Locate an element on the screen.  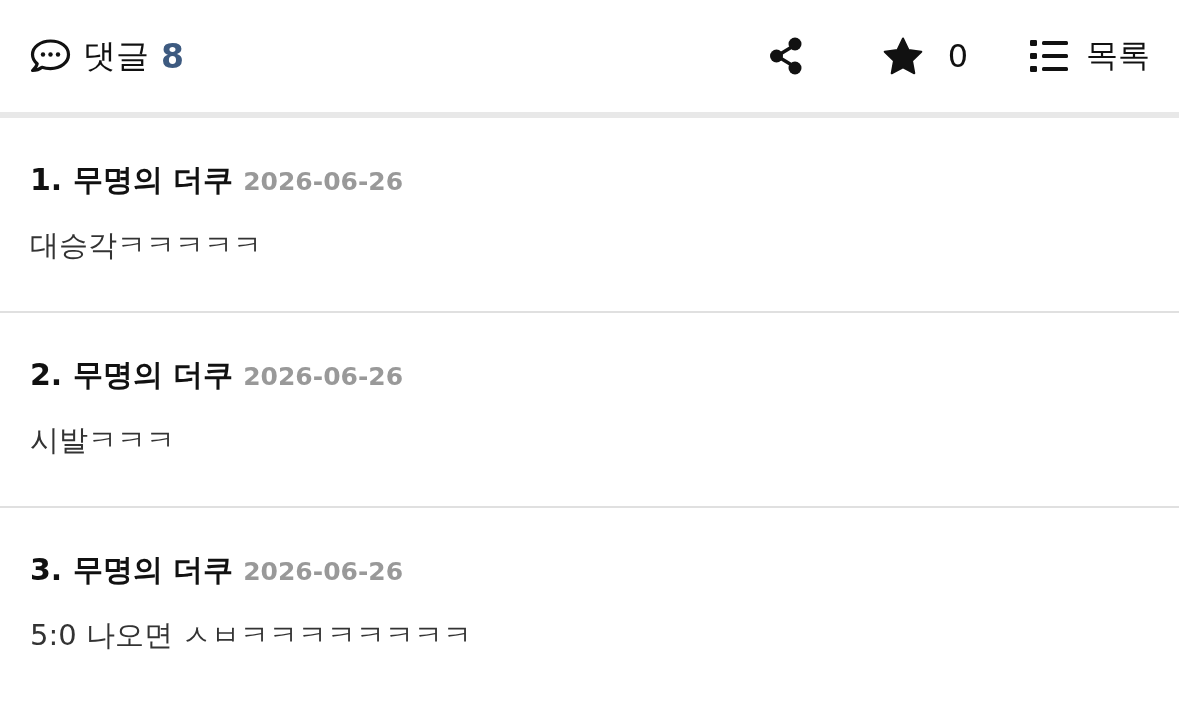
comments-label: 댓글 is located at coordinates (116, 55).